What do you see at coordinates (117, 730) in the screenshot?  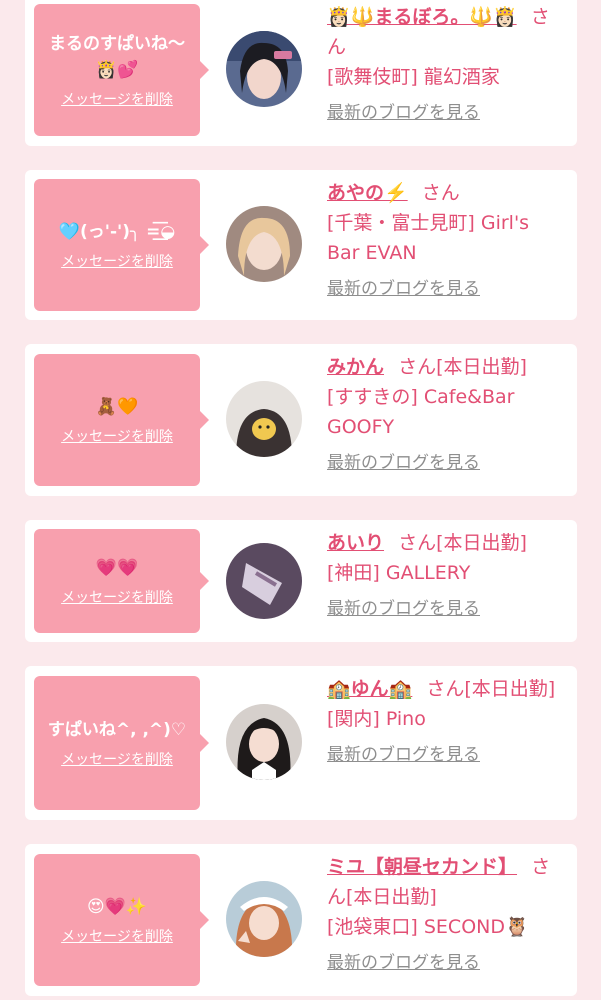 I see `message-text: すぱいね^, ,^)♡` at bounding box center [117, 730].